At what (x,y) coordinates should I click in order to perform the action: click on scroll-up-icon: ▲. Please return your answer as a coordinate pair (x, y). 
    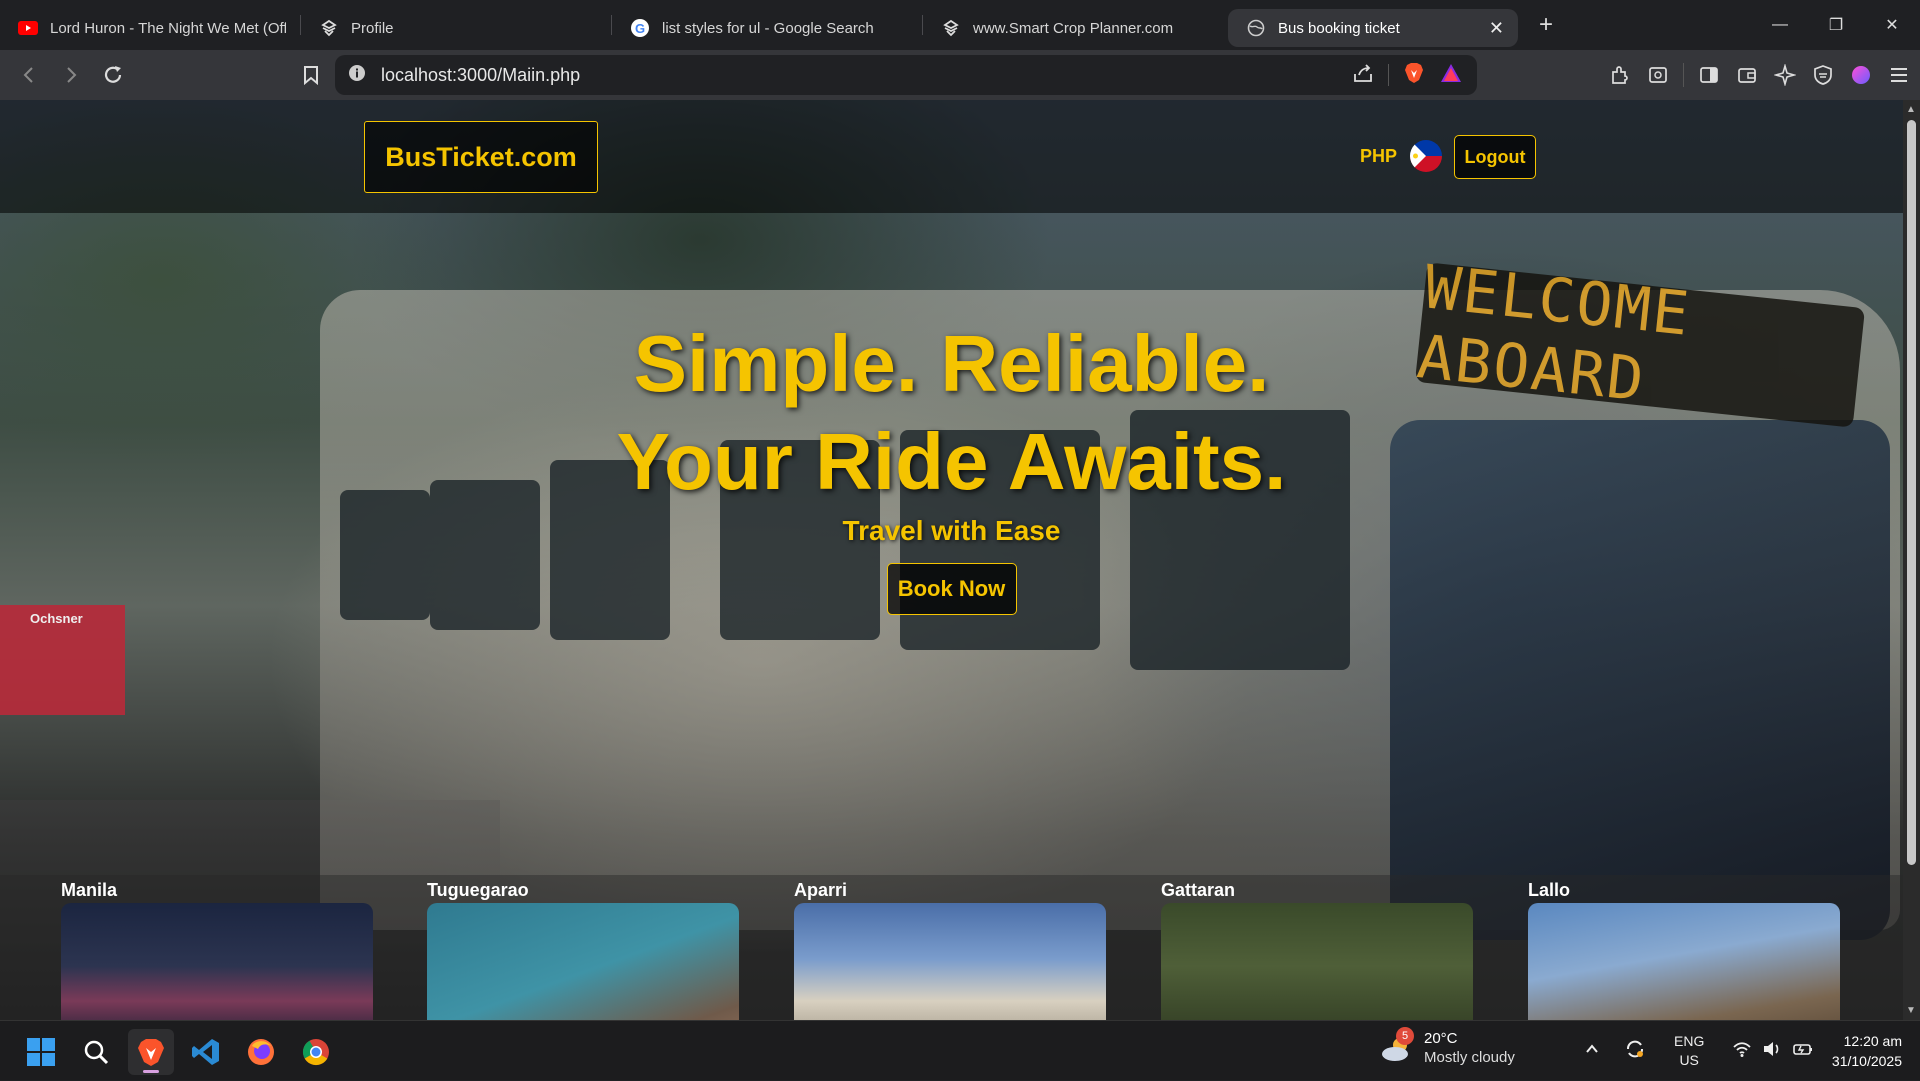
    Looking at the image, I should click on (1911, 109).